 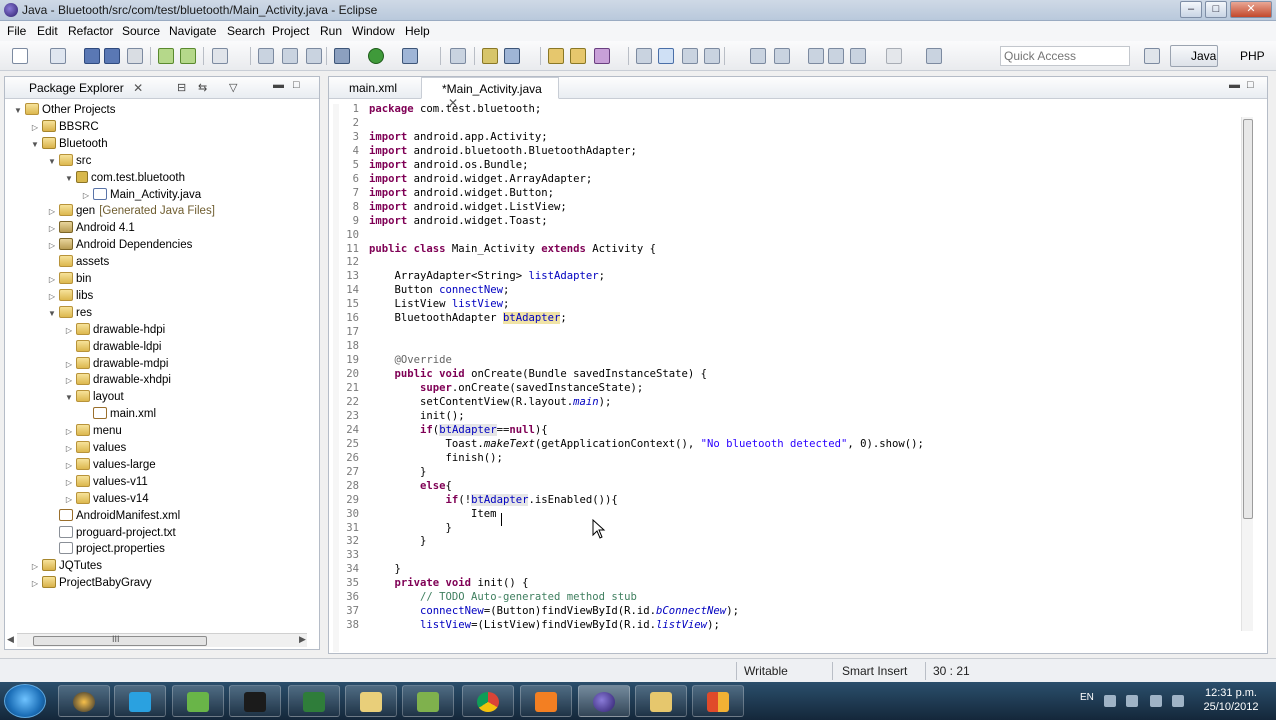 What do you see at coordinates (116, 364) in the screenshot?
I see `tree-item: ▷ drawable-mdpi` at bounding box center [116, 364].